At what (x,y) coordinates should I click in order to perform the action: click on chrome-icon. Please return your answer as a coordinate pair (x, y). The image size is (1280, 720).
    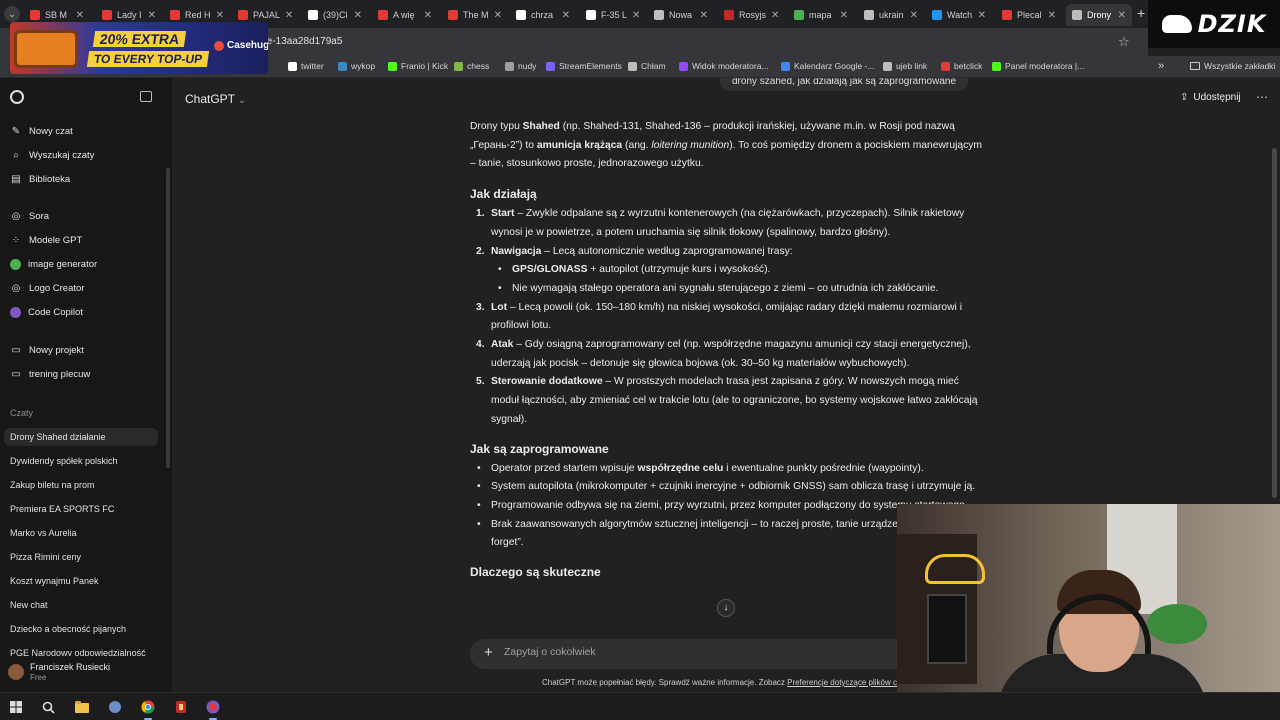
    Looking at the image, I should click on (148, 709).